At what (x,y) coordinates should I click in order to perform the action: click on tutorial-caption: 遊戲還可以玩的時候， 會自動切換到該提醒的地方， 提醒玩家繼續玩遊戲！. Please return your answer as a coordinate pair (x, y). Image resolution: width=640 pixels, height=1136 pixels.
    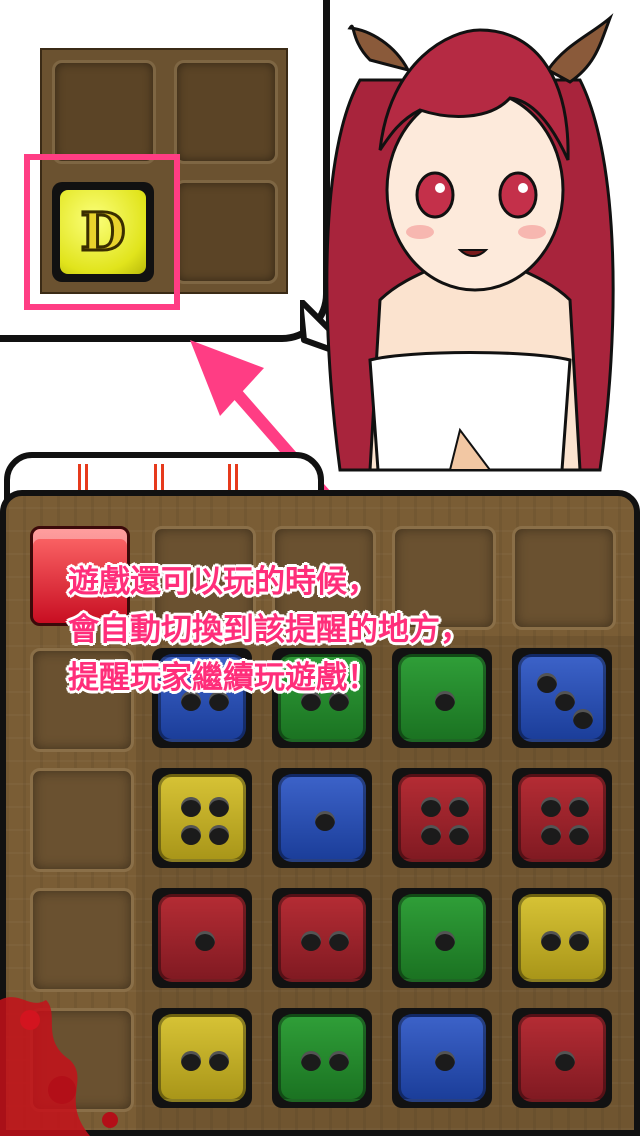
    Looking at the image, I should click on (348, 630).